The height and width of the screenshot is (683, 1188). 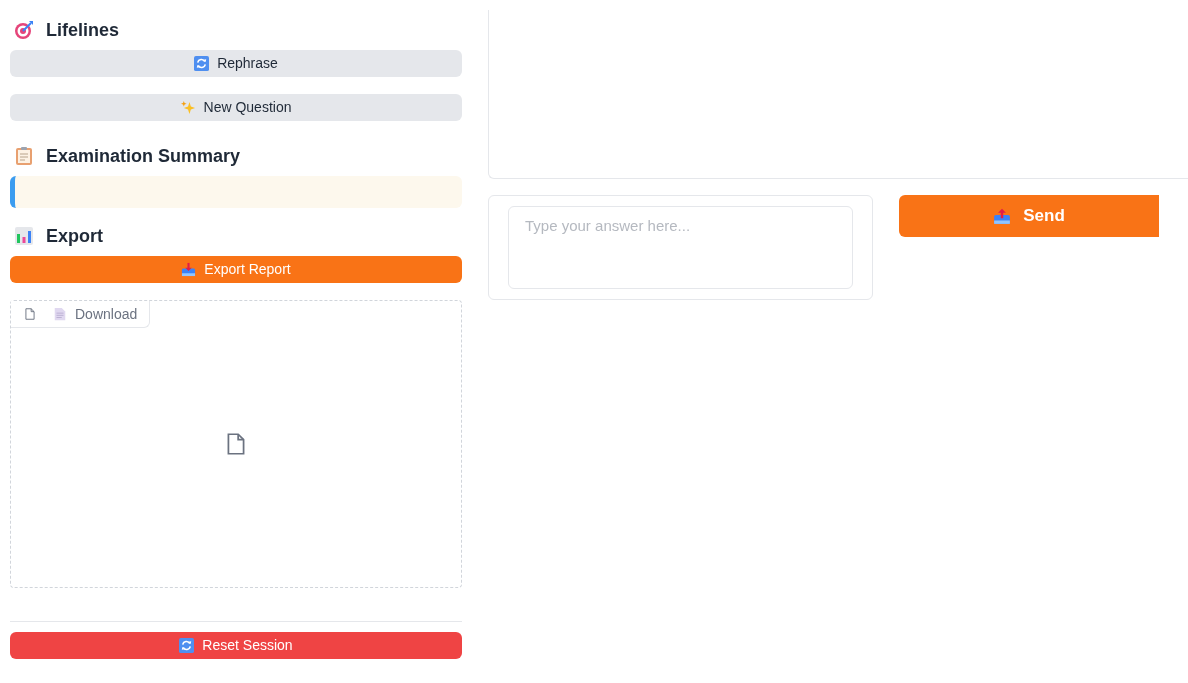 What do you see at coordinates (188, 107) in the screenshot?
I see `sparkles-icon` at bounding box center [188, 107].